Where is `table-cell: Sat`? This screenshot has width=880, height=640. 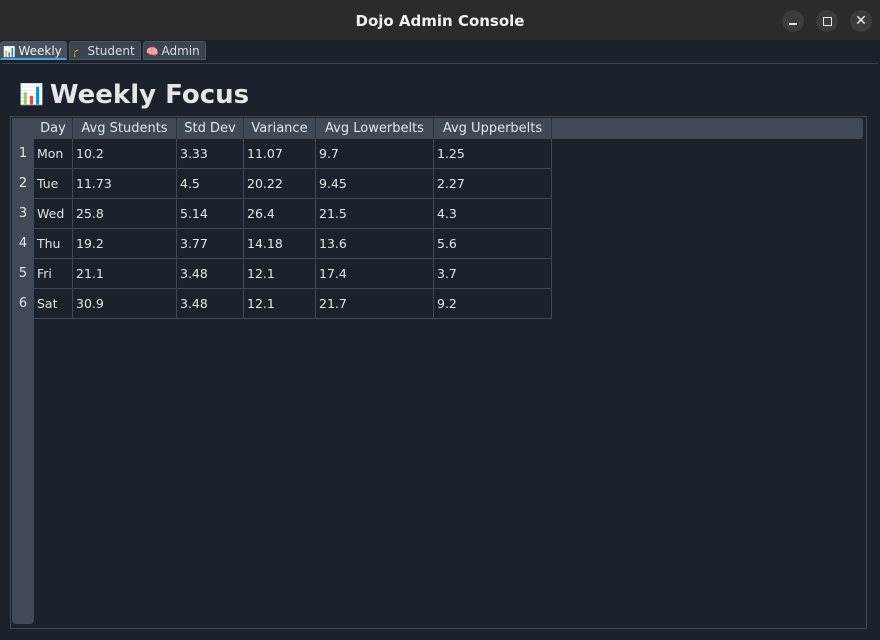
table-cell: Sat is located at coordinates (53, 304).